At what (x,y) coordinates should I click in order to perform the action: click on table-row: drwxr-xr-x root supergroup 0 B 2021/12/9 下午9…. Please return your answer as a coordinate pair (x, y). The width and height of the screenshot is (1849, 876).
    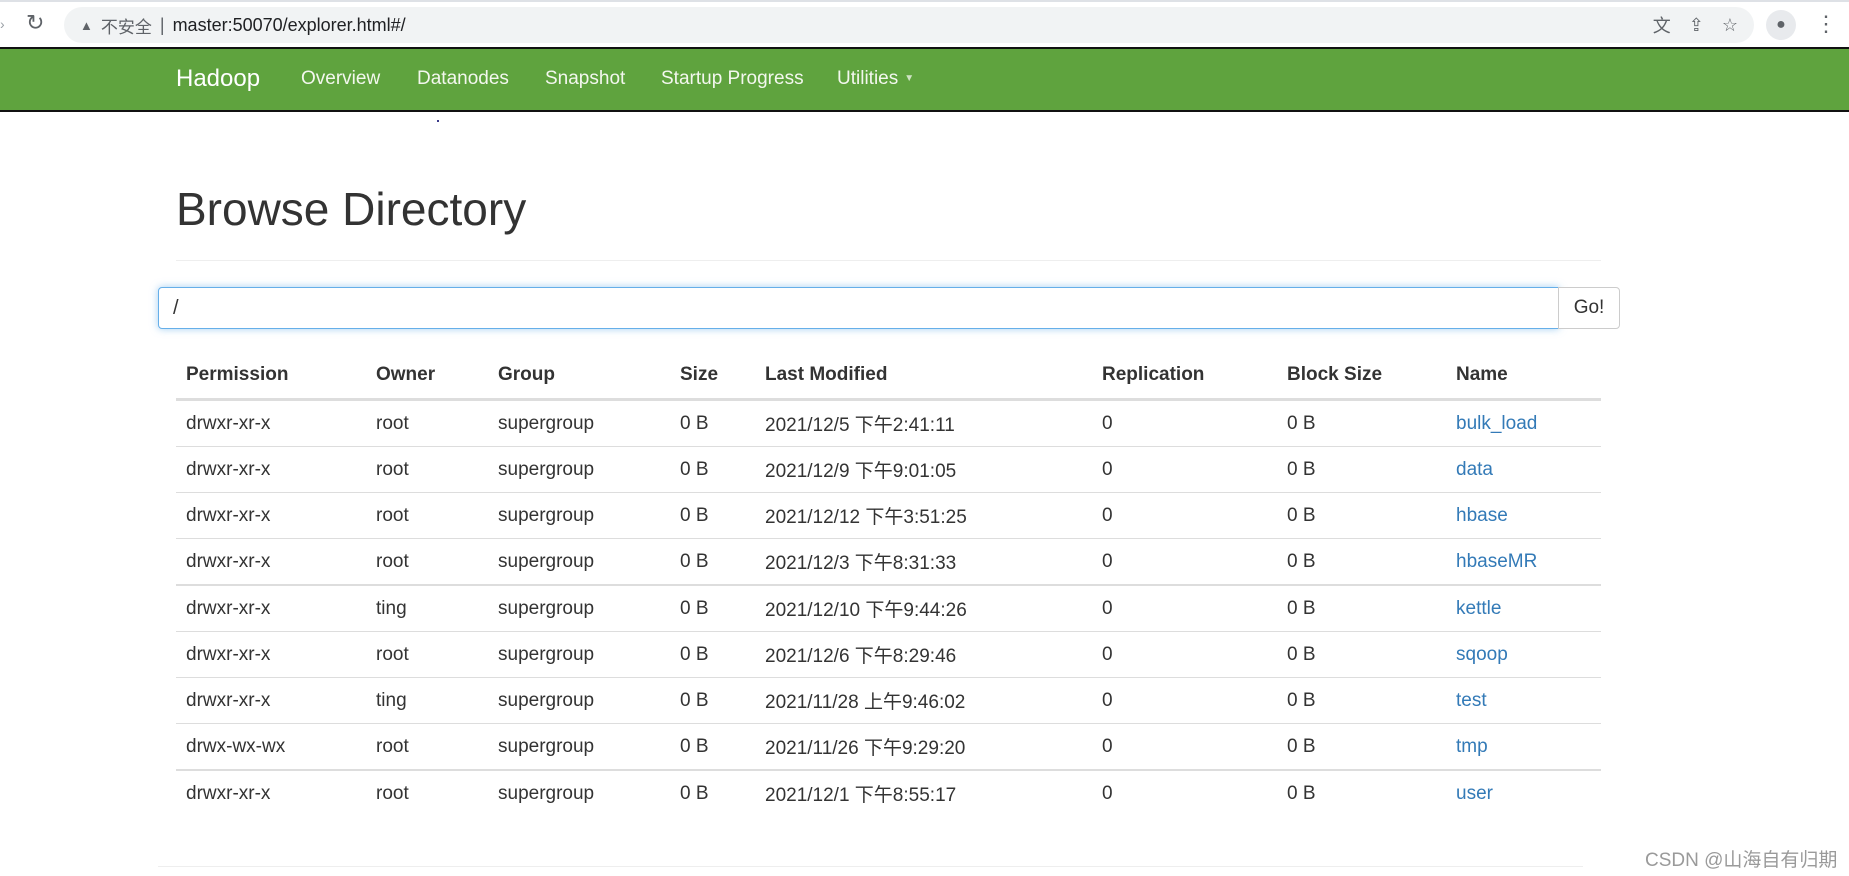
    Looking at the image, I should click on (888, 469).